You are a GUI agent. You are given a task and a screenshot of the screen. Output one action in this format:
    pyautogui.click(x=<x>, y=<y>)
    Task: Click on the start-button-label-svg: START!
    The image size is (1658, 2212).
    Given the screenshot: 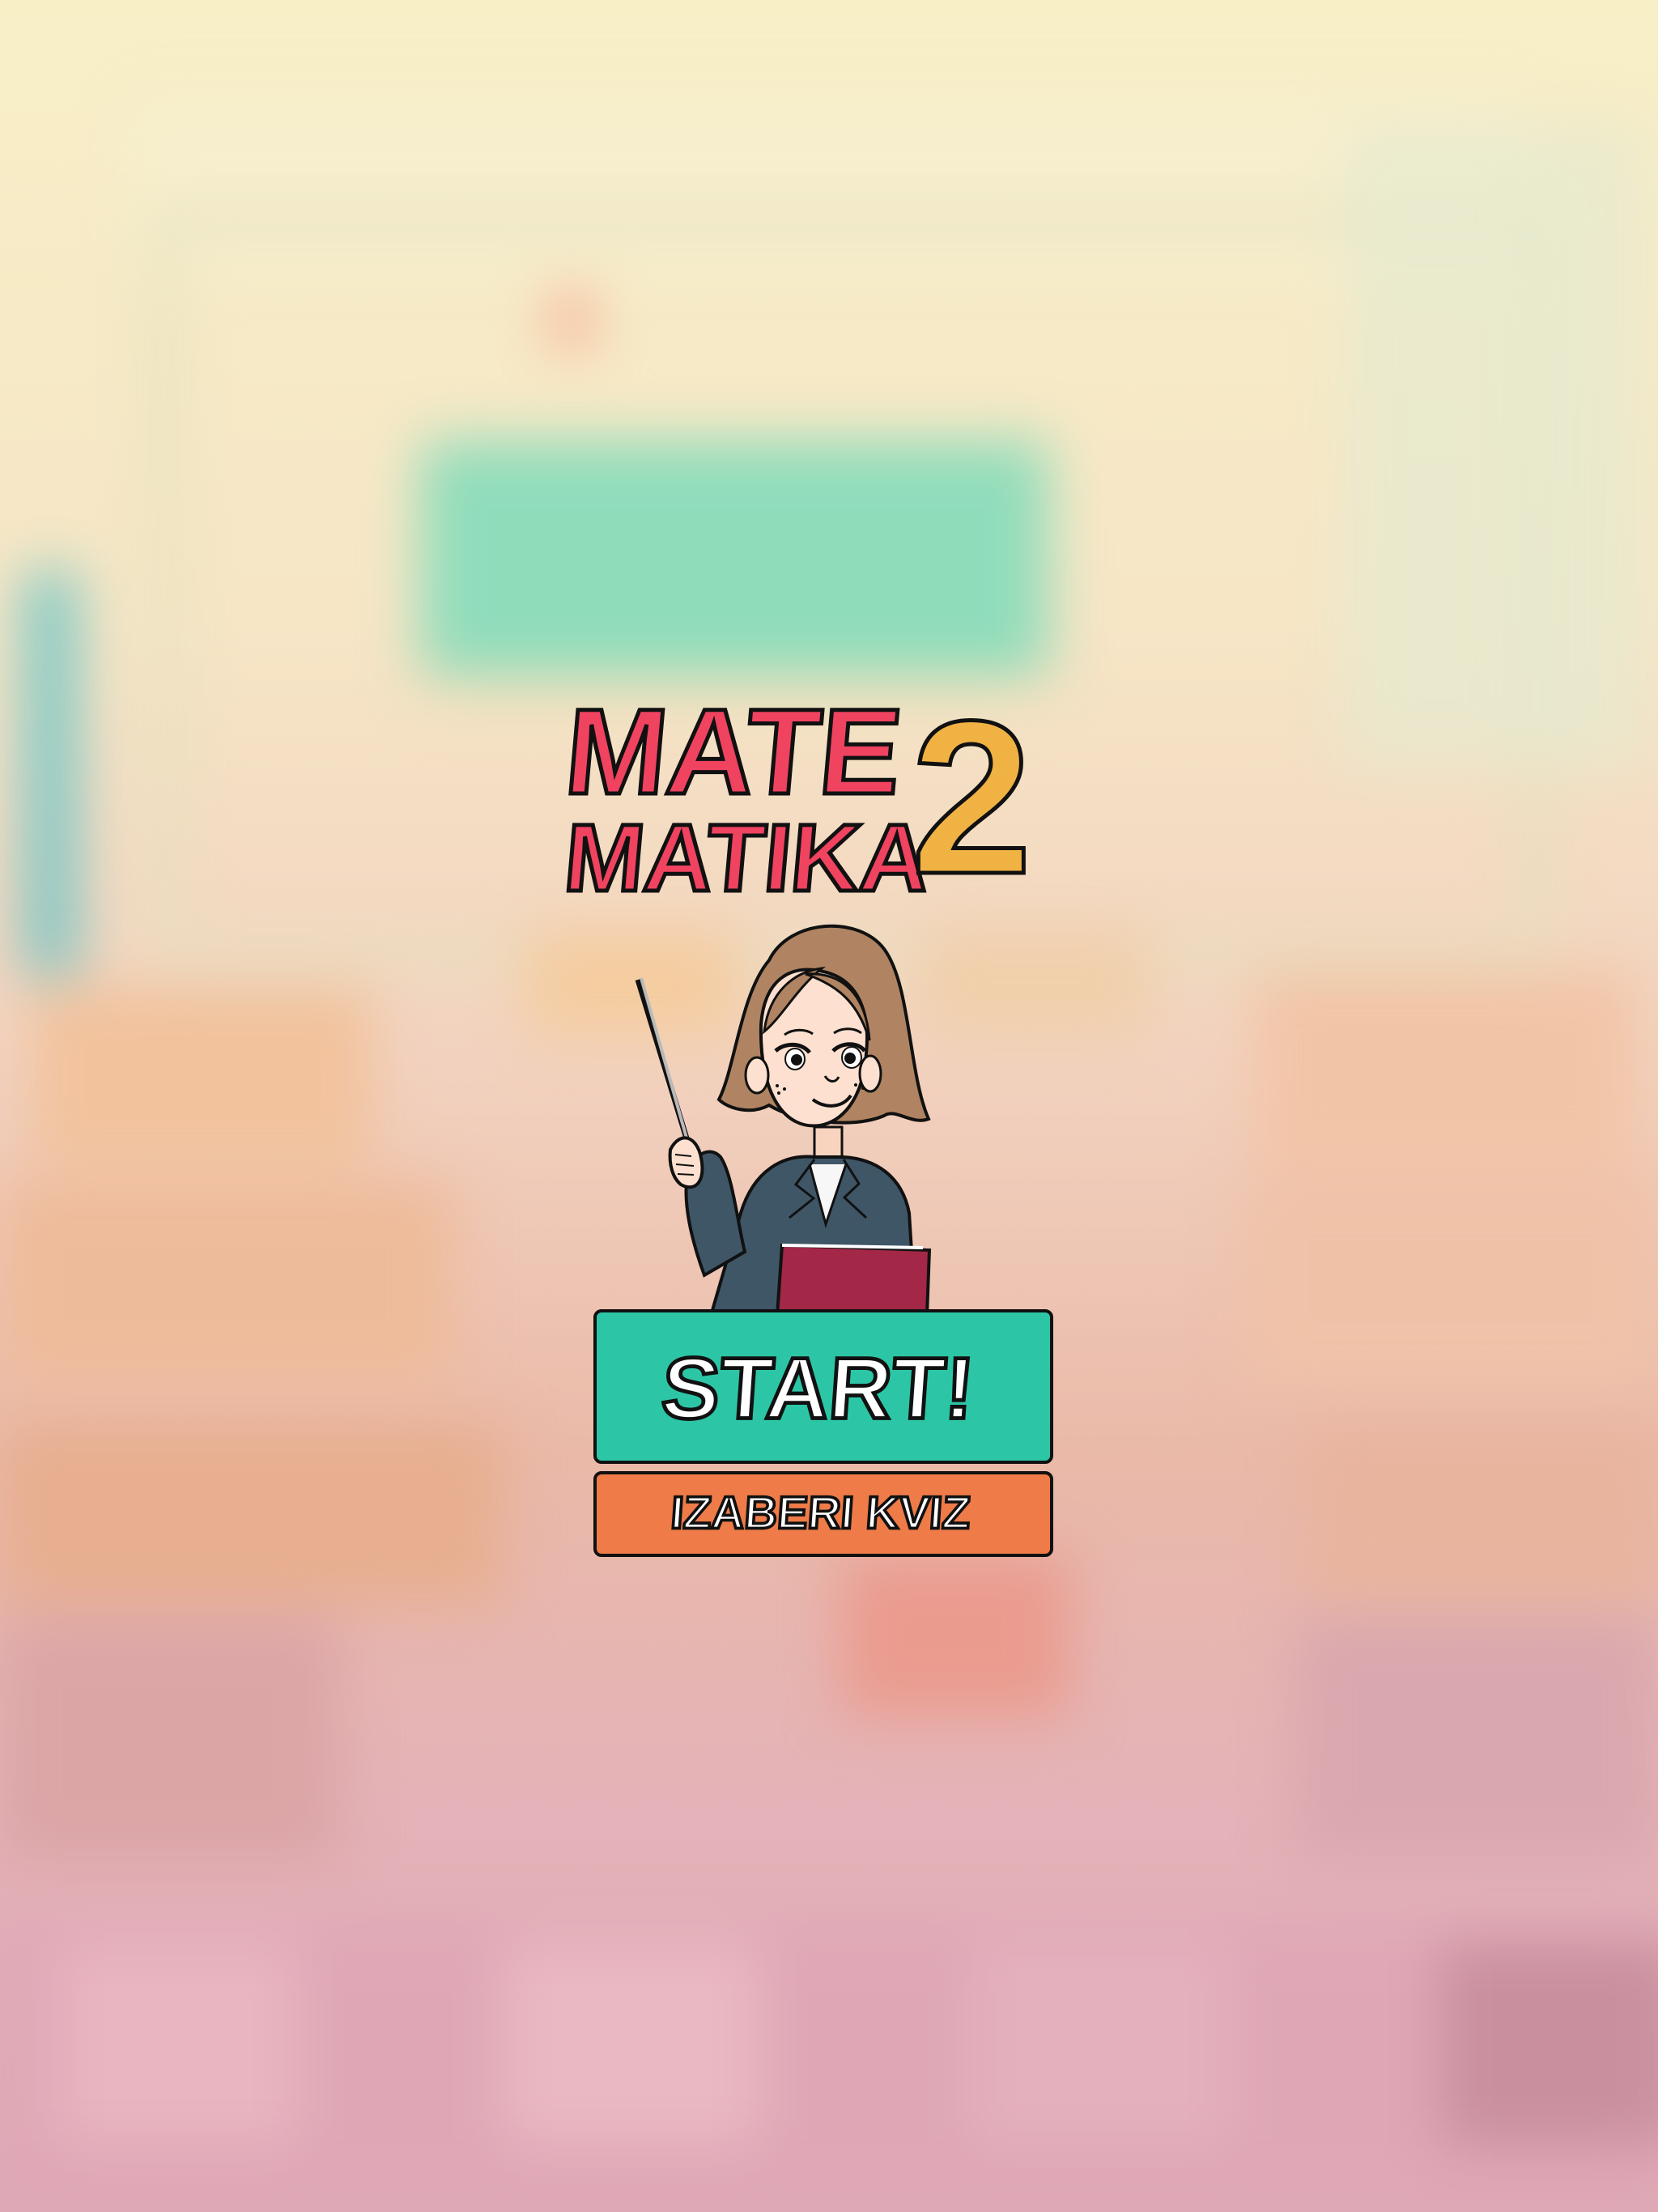 What is the action you would take?
    pyautogui.click(x=818, y=1389)
    